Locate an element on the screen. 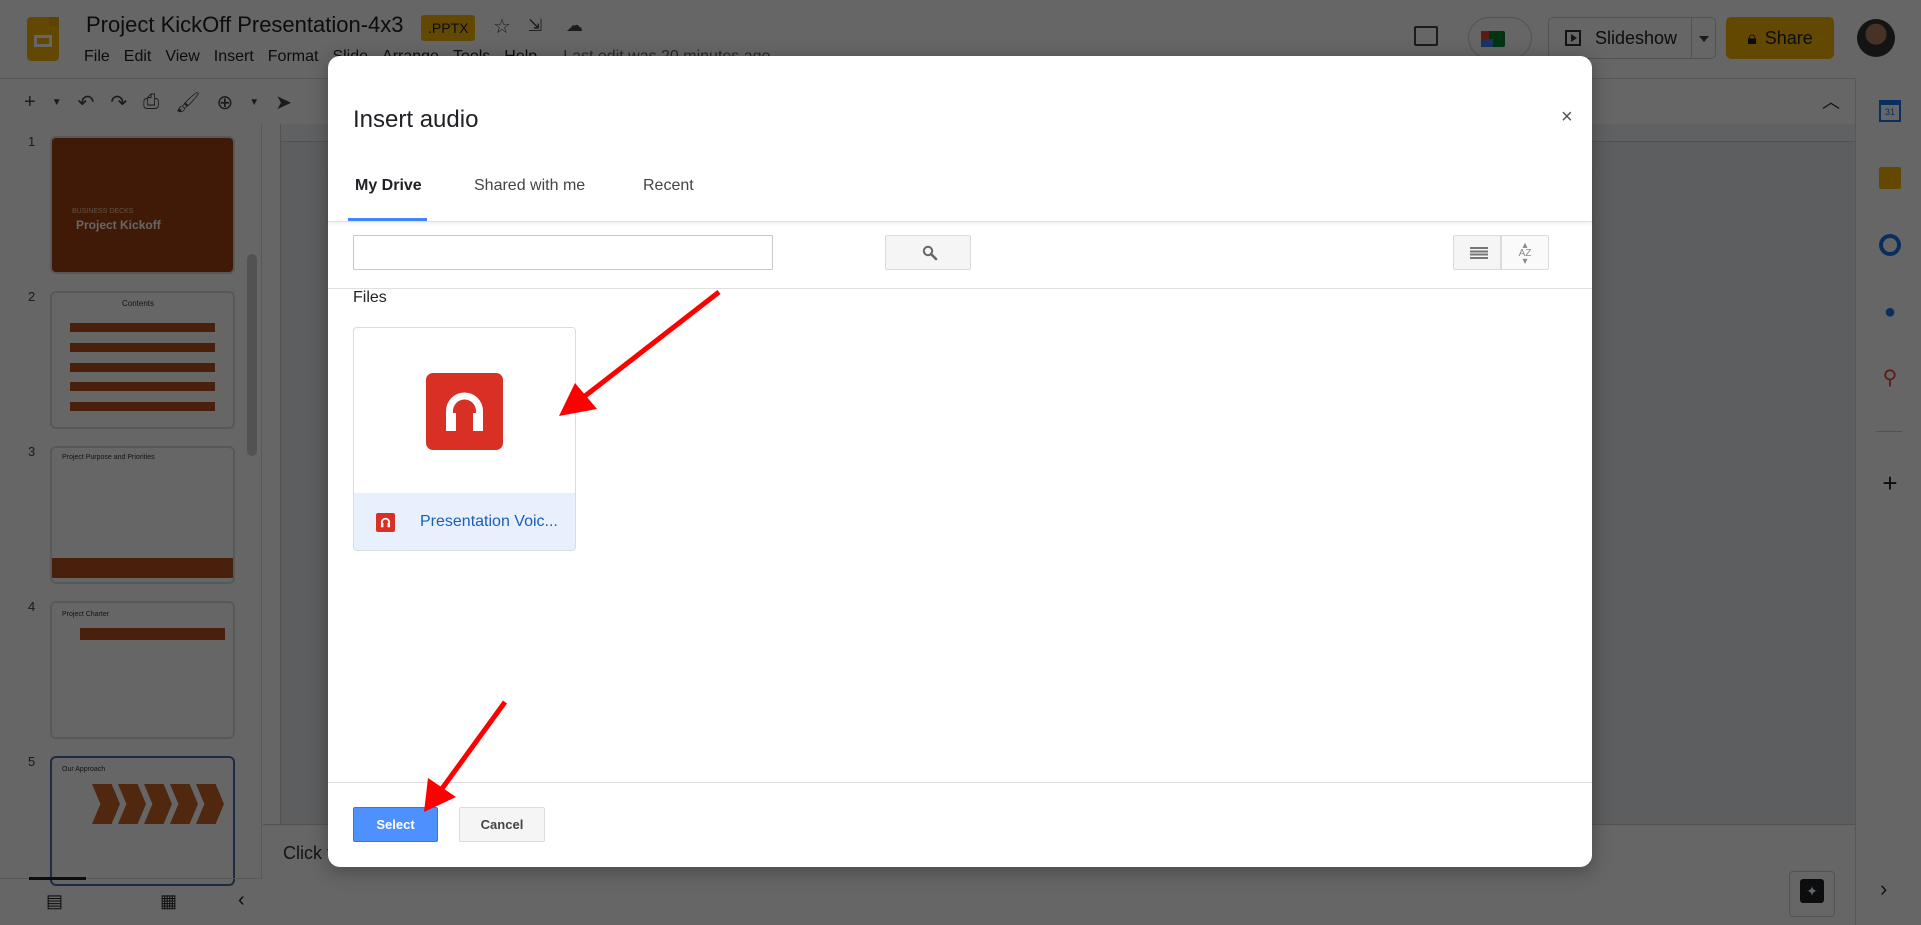 This screenshot has width=1921, height=925. sort-az-icon: ▴ AZ ▾ is located at coordinates (1525, 253).